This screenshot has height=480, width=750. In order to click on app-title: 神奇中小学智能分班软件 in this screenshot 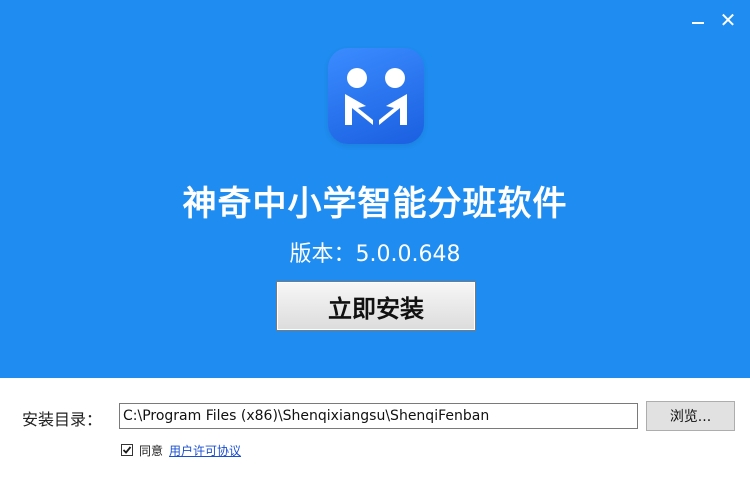, I will do `click(375, 204)`.